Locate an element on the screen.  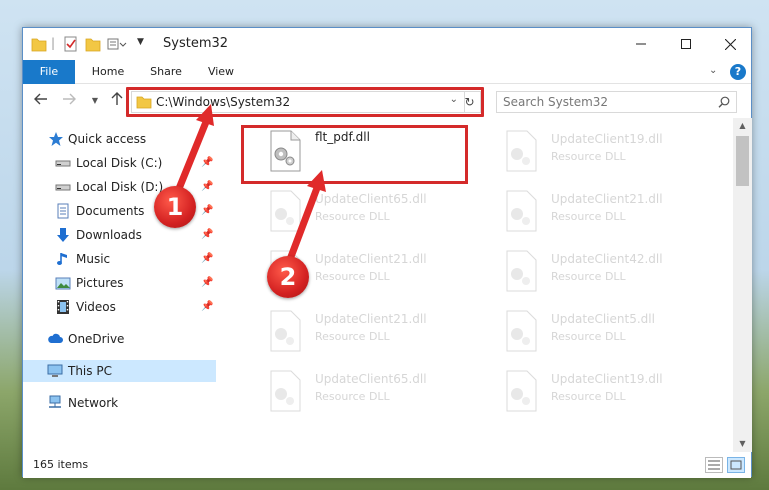
callout-badge-1: 1 is located at coordinates (175, 207).